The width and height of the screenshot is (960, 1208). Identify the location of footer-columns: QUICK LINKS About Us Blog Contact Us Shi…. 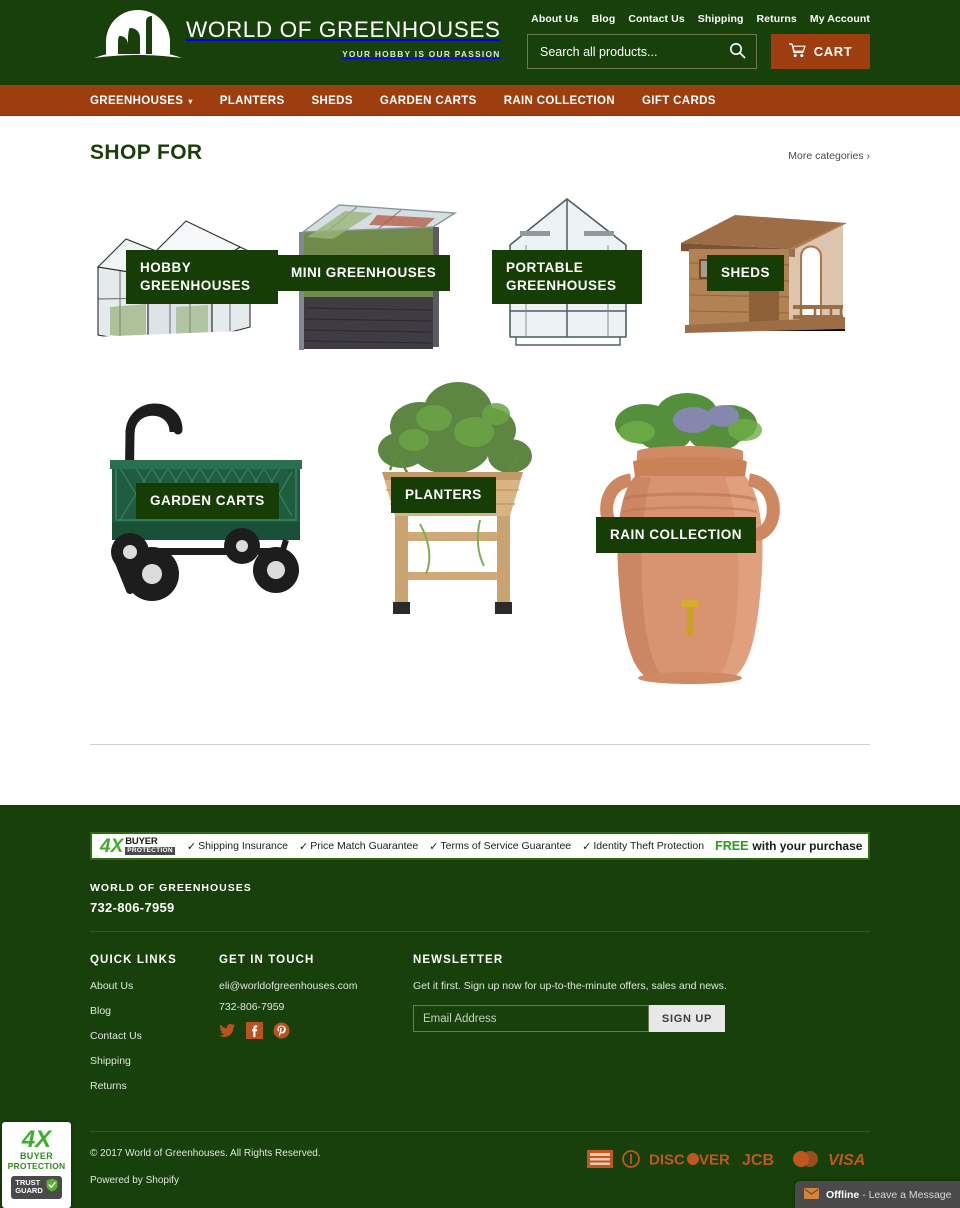
(480, 1018).